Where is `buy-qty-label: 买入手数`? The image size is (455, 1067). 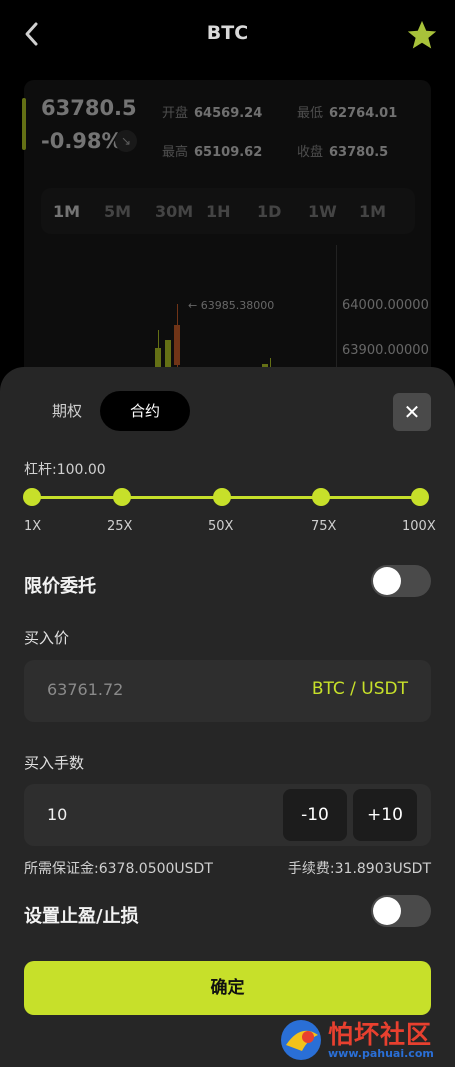 buy-qty-label: 买入手数 is located at coordinates (54, 763).